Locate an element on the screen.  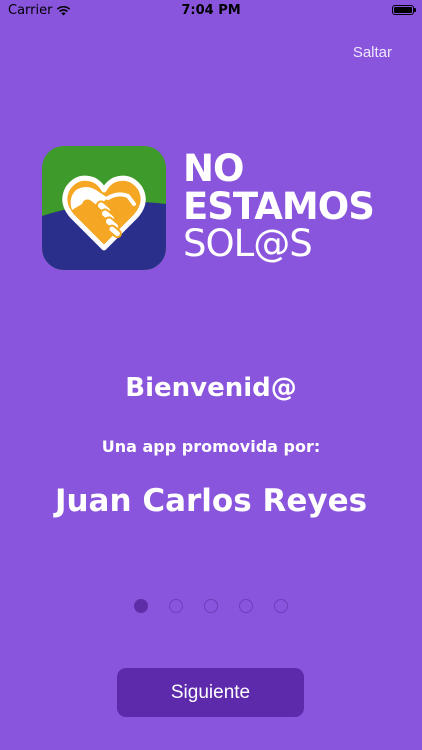
battery-icon is located at coordinates (404, 10).